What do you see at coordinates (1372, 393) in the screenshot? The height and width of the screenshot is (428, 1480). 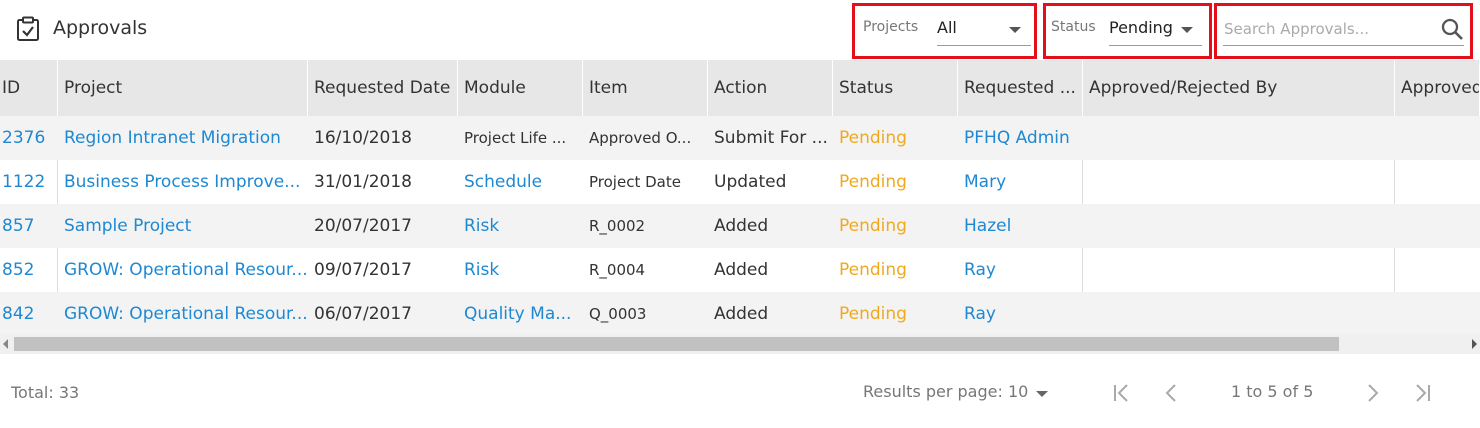 I see `next-page-icon` at bounding box center [1372, 393].